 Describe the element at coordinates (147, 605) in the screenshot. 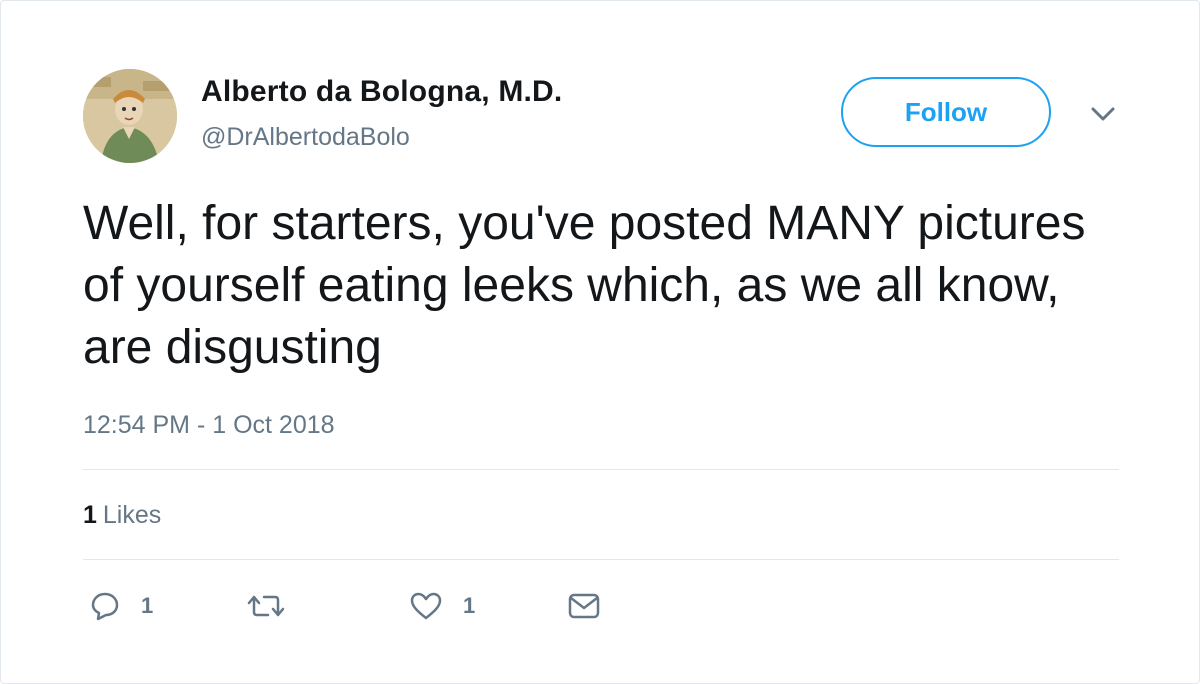

I see `reply-count: 1` at that location.